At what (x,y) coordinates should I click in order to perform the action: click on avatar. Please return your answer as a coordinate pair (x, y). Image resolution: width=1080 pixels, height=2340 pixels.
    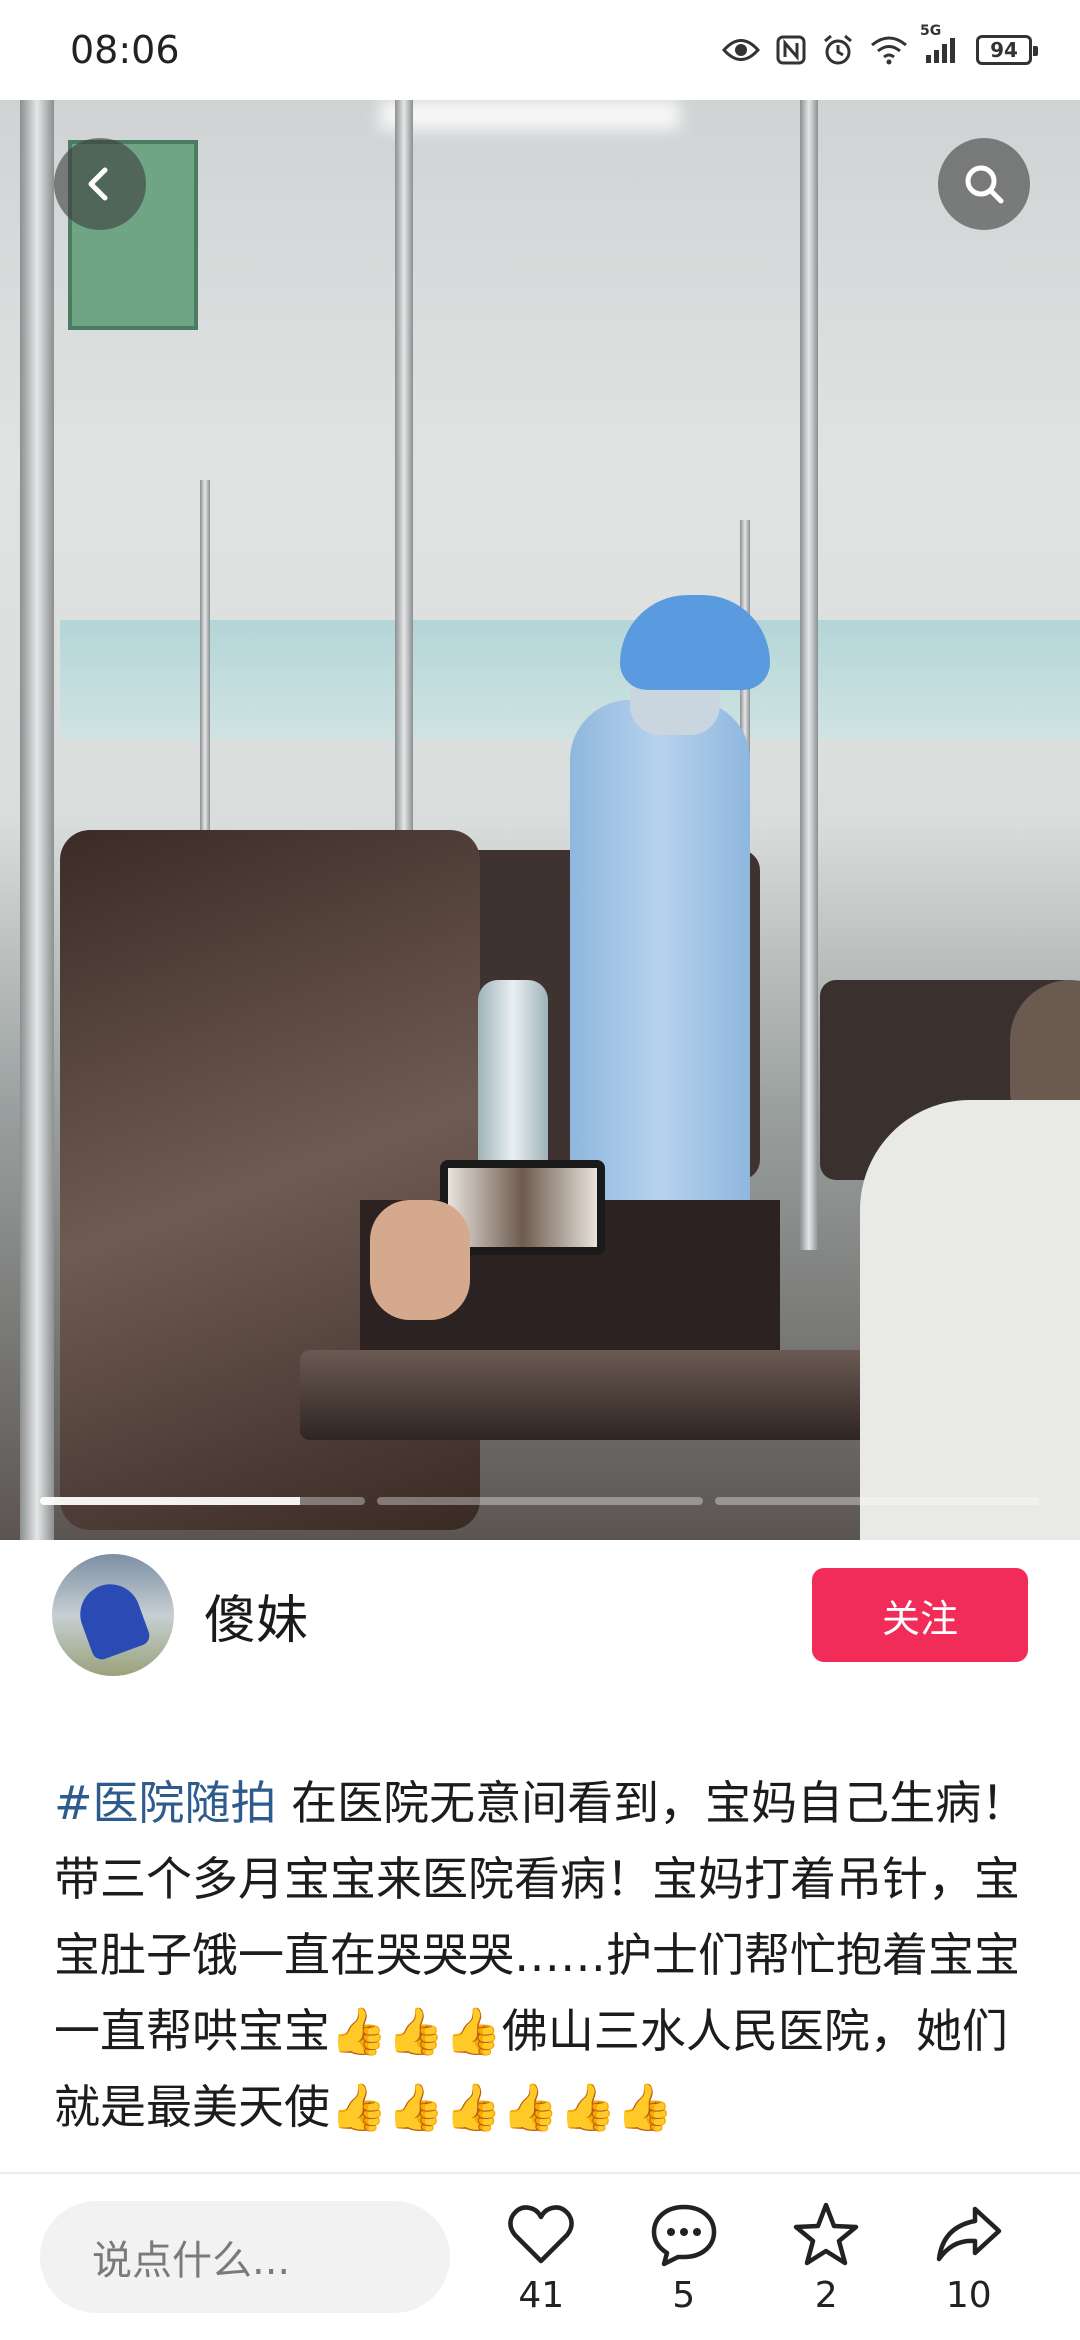
    Looking at the image, I should click on (113, 1615).